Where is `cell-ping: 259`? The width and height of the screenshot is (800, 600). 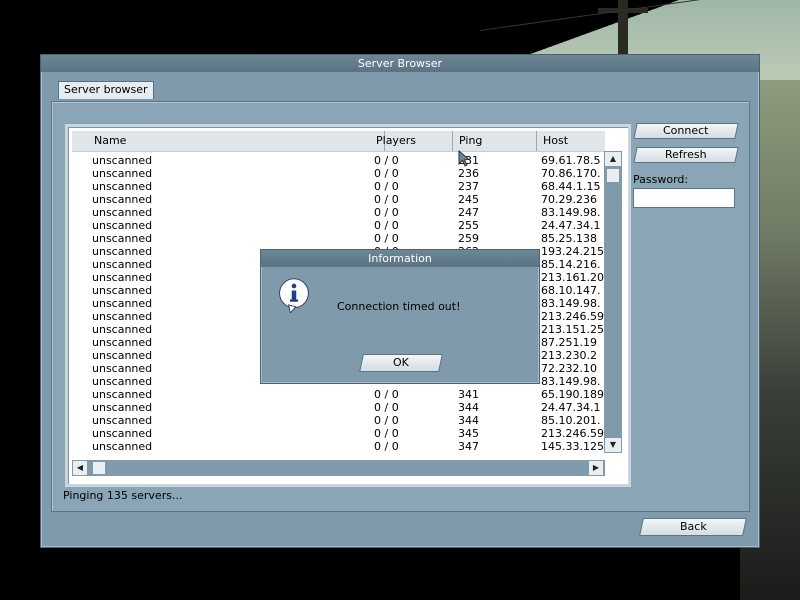 cell-ping: 259 is located at coordinates (468, 238).